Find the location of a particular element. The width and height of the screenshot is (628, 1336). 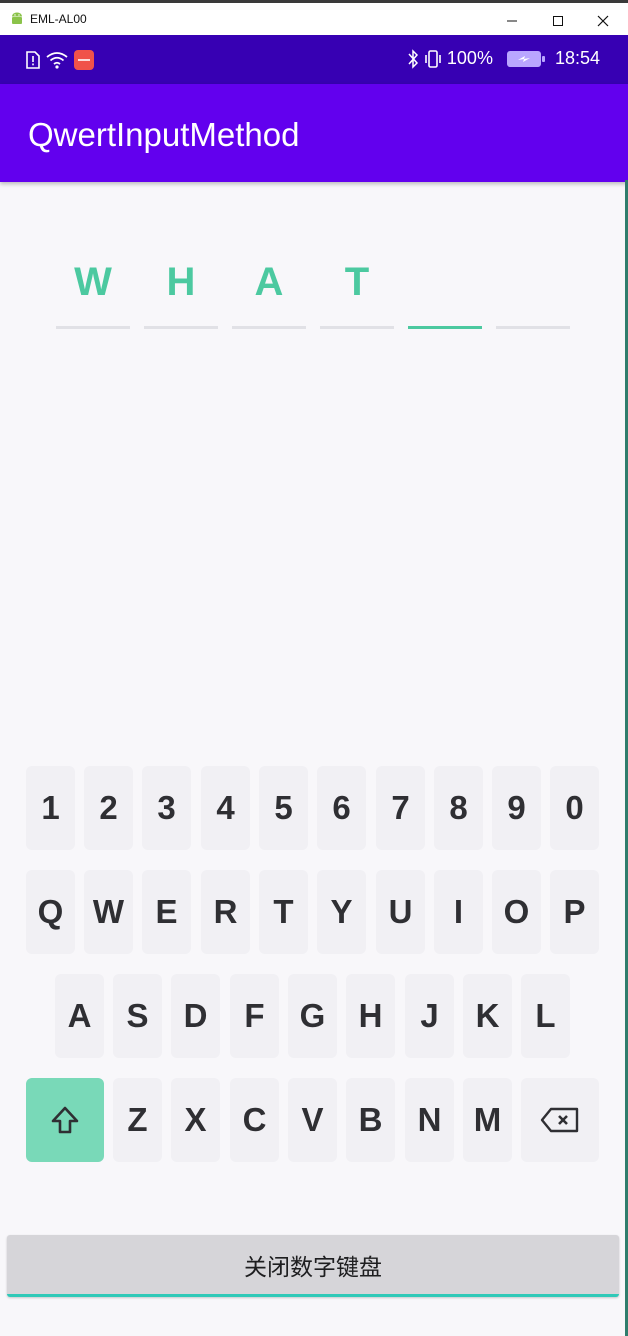

key-a: A is located at coordinates (79, 1016).